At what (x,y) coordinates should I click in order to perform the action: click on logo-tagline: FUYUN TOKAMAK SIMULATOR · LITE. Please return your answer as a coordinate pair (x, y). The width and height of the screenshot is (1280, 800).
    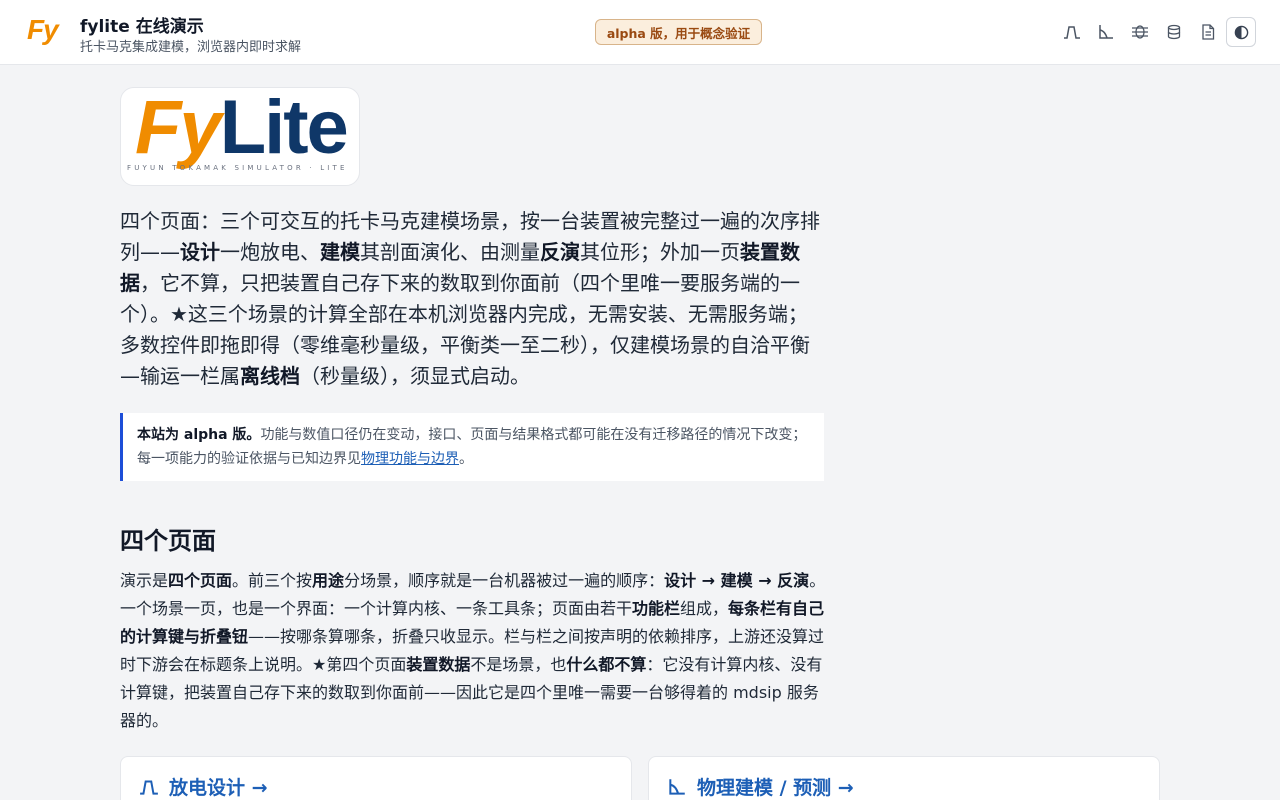
    Looking at the image, I should click on (237, 168).